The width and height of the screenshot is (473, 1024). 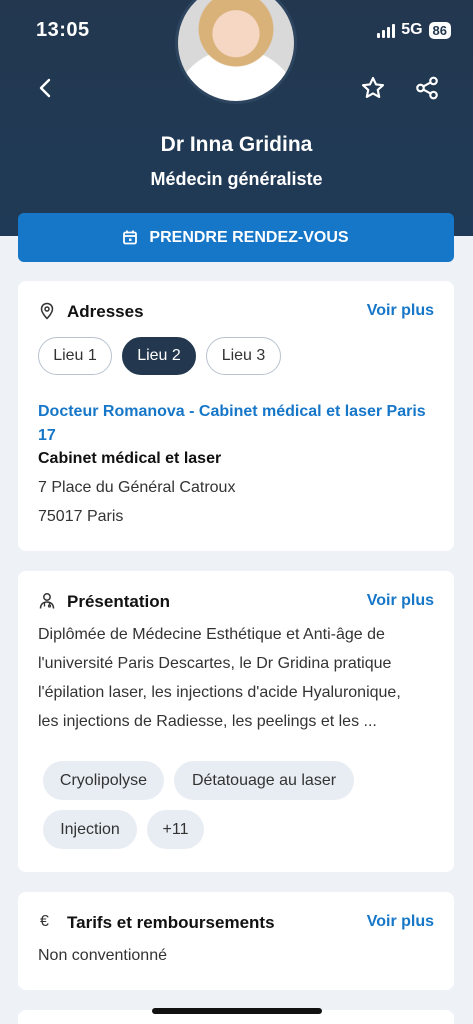 I want to click on tab-lieu-1: Lieu 1, so click(x=75, y=356).